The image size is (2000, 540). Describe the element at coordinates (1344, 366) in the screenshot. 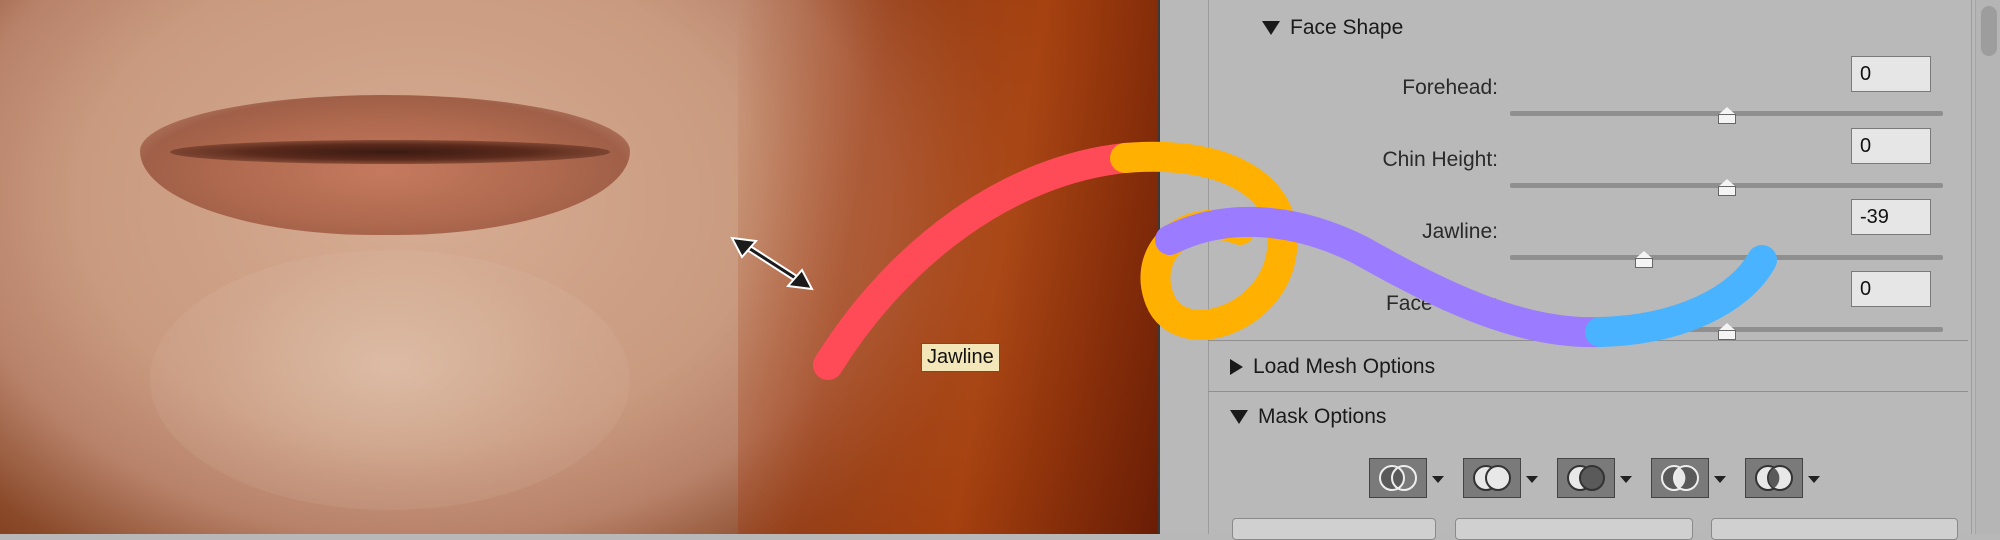

I see `load-mesh-options-title: Load Mesh Options` at that location.